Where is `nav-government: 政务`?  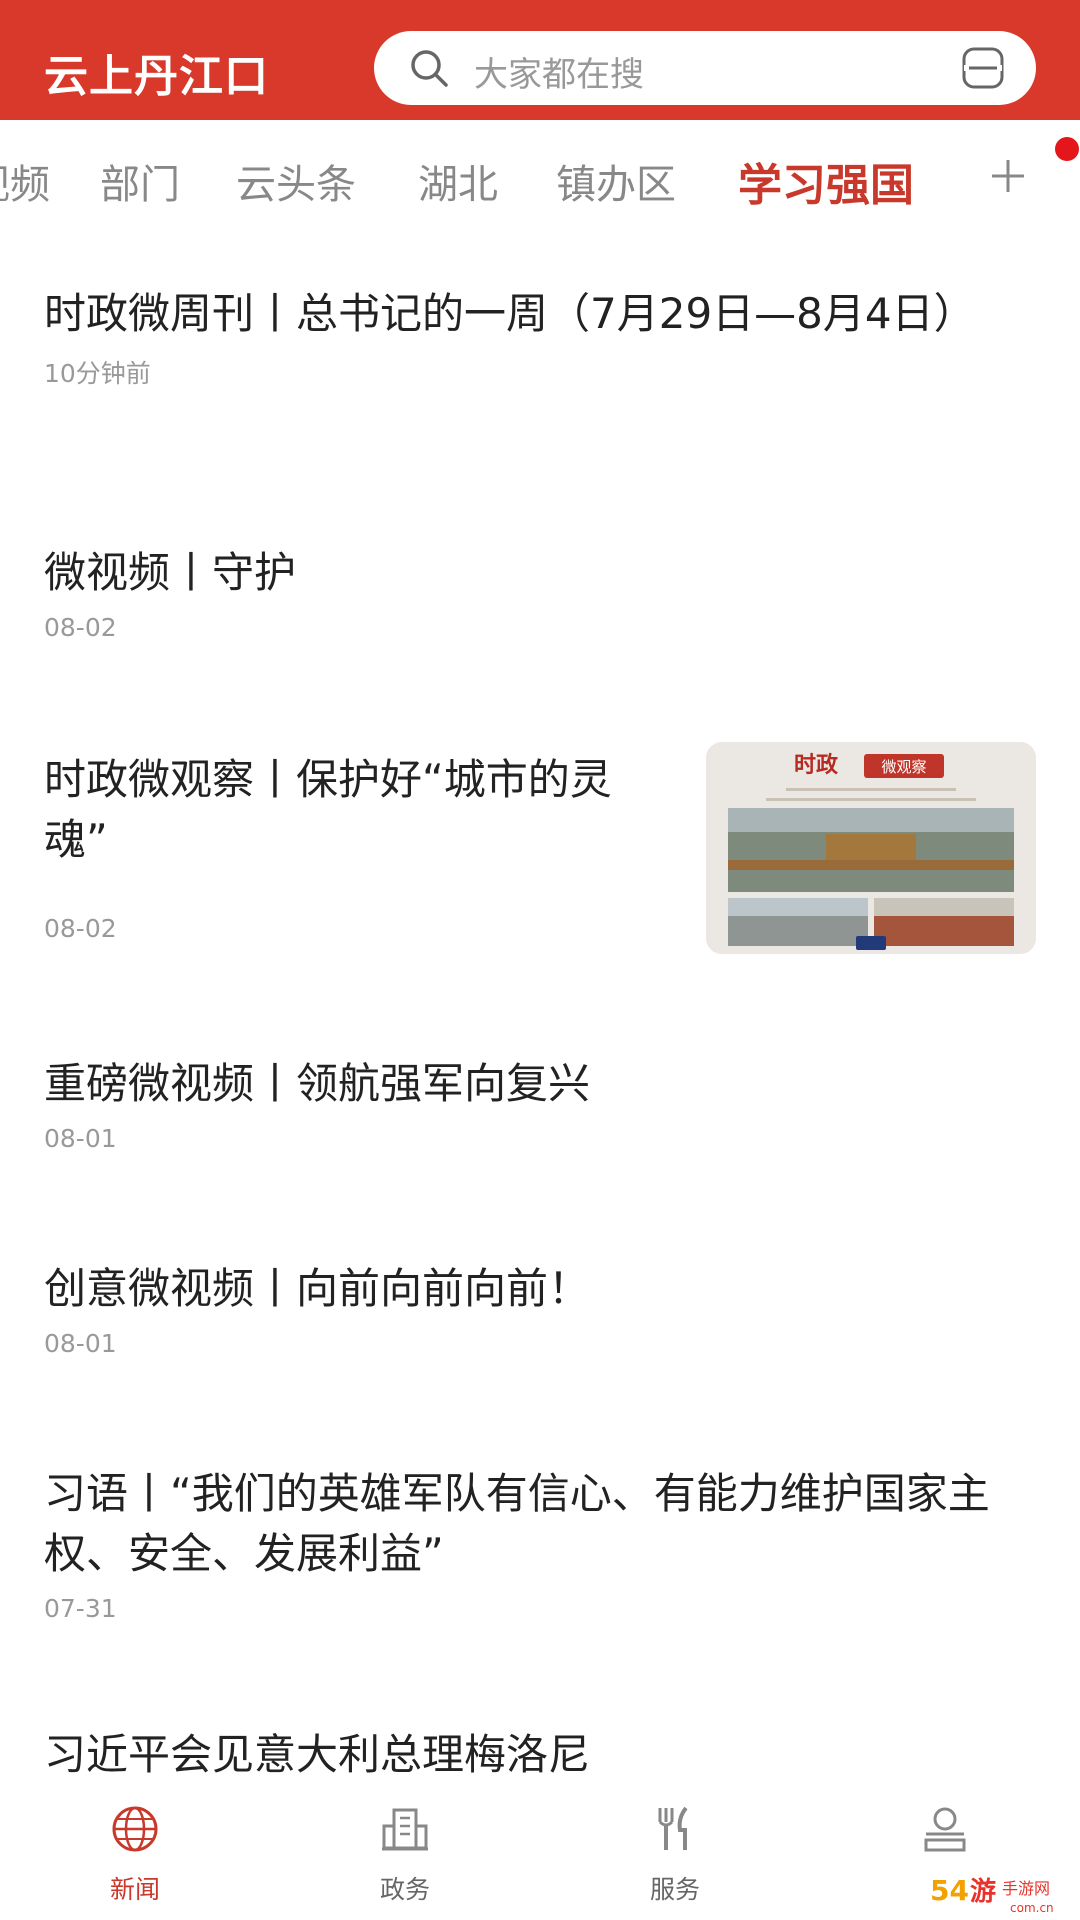
nav-government: 政务 is located at coordinates (405, 1855).